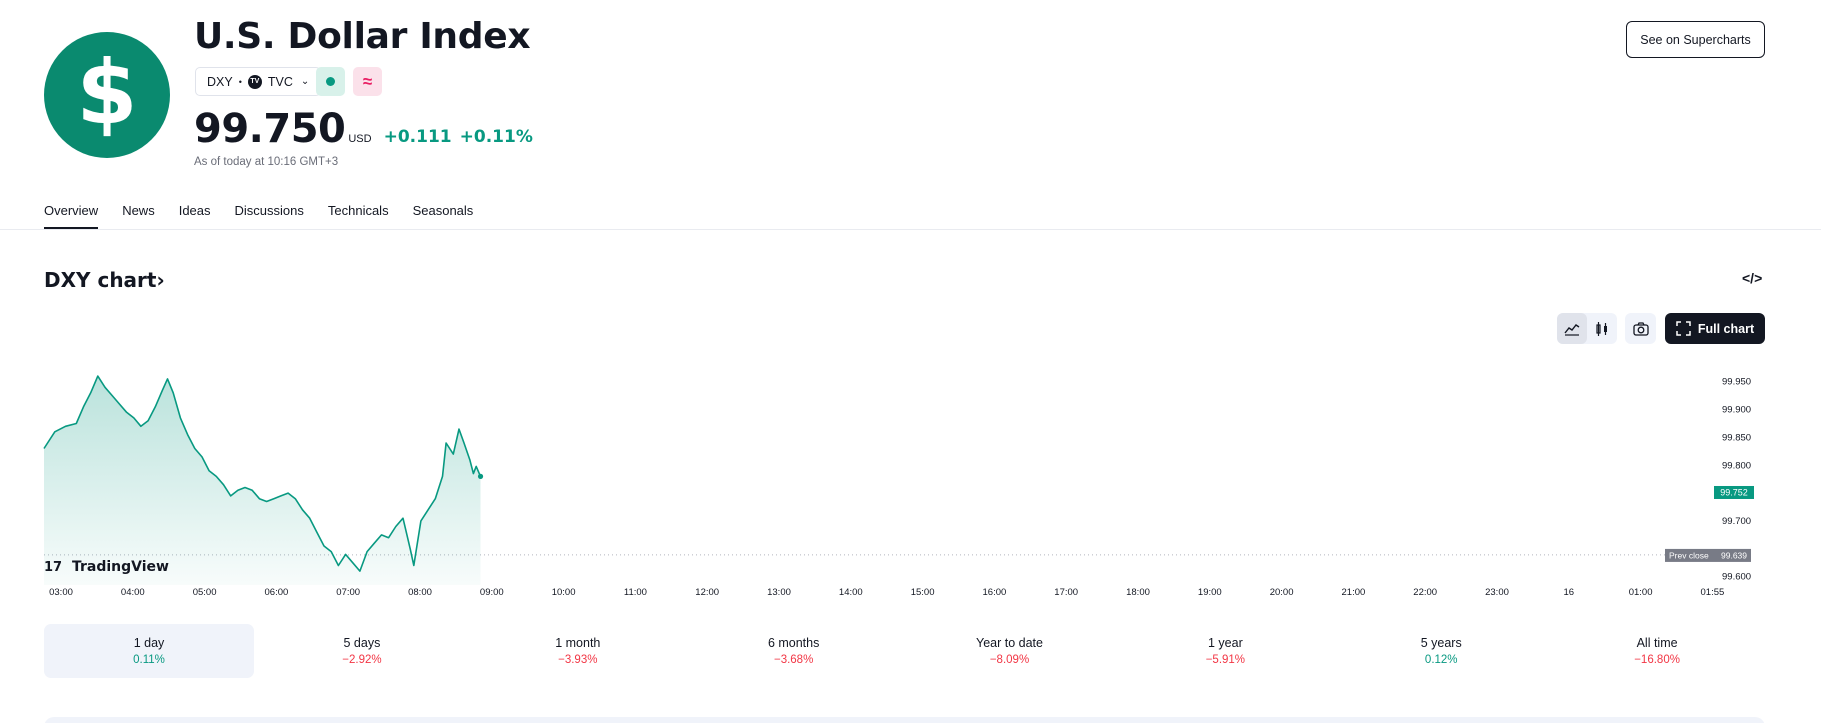  What do you see at coordinates (149, 643) in the screenshot?
I see `period-label: 1 day` at bounding box center [149, 643].